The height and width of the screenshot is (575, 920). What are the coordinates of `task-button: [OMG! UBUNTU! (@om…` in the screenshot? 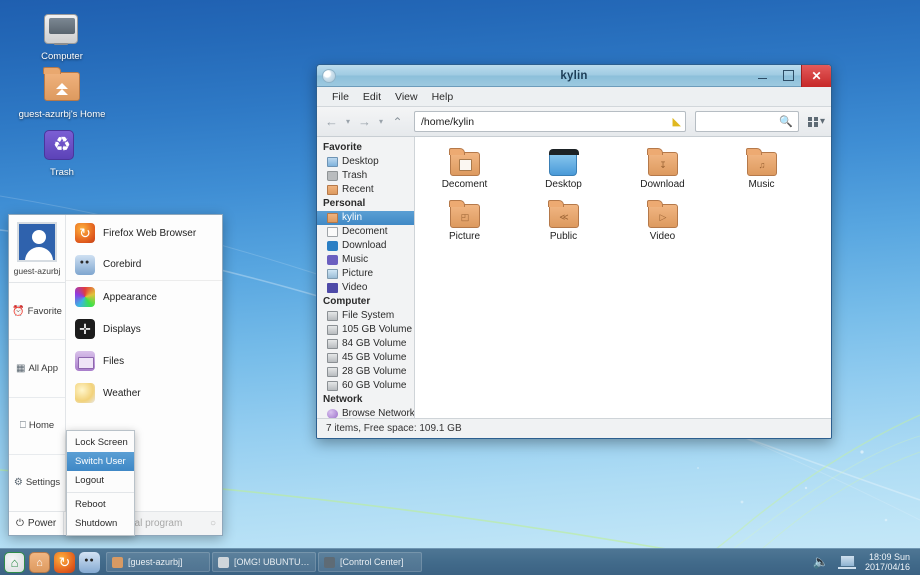 It's located at (264, 562).